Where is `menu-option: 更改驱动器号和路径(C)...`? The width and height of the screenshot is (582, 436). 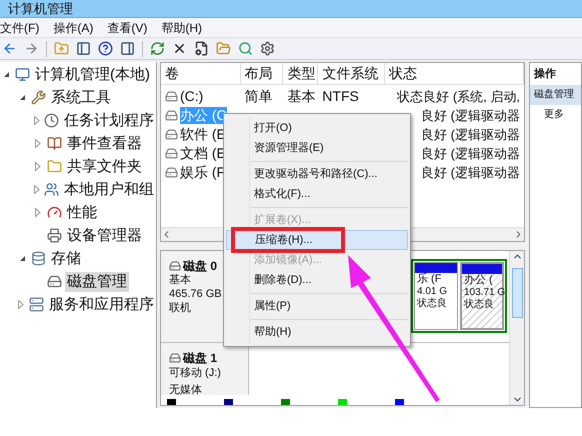 menu-option: 更改驱动器号和路径(C)... is located at coordinates (317, 174).